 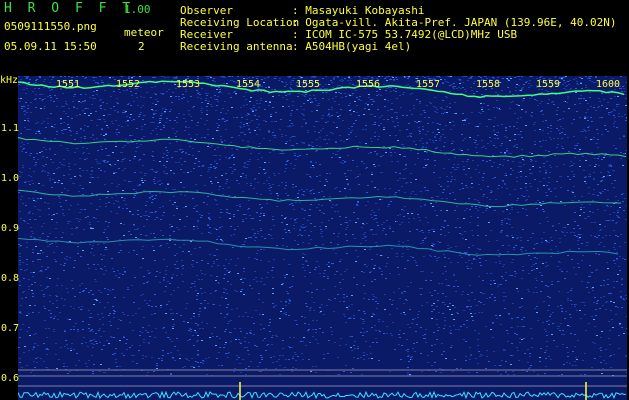 What do you see at coordinates (548, 84) in the screenshot?
I see `x-tick-label: 1559` at bounding box center [548, 84].